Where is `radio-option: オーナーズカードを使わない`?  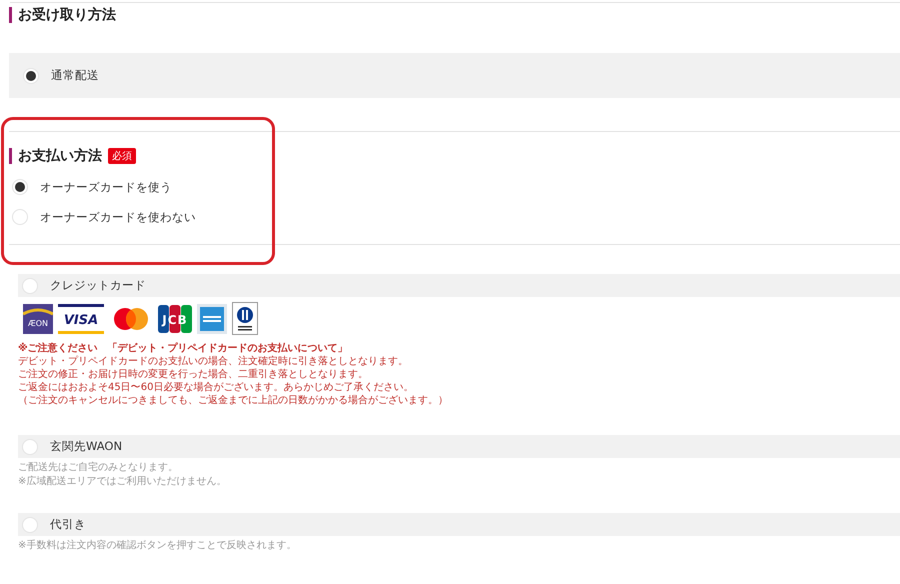 radio-option: オーナーズカードを使わない is located at coordinates (456, 217).